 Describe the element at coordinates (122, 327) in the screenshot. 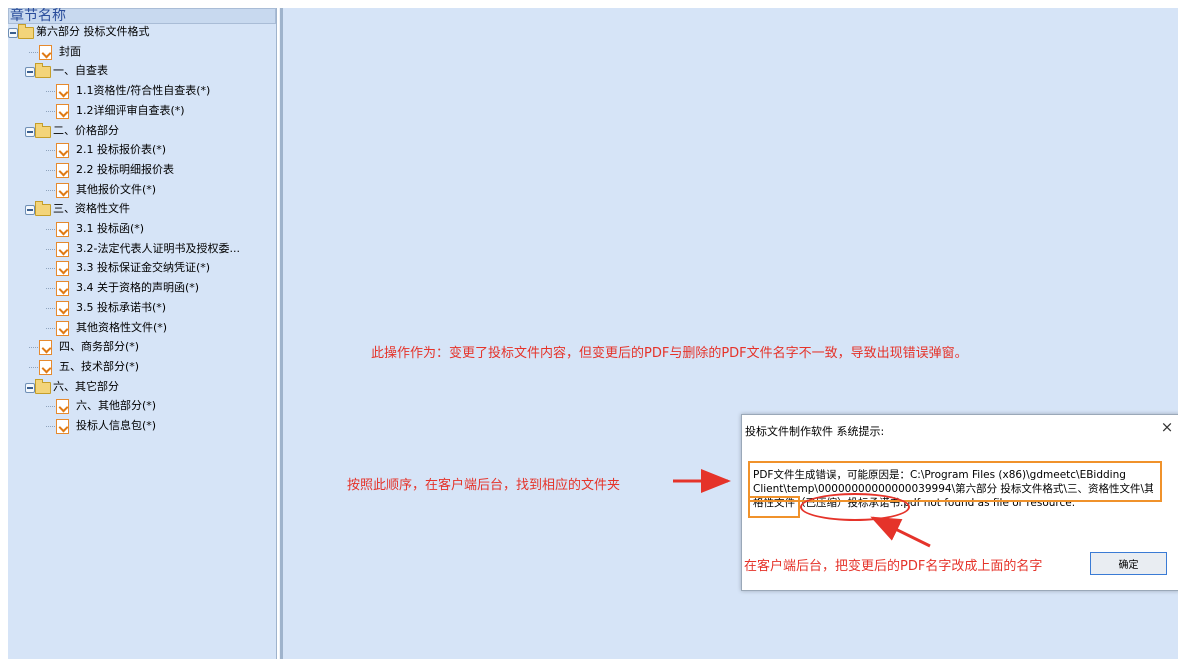

I see `tree-node-label: 其他资格性文件(*)` at that location.